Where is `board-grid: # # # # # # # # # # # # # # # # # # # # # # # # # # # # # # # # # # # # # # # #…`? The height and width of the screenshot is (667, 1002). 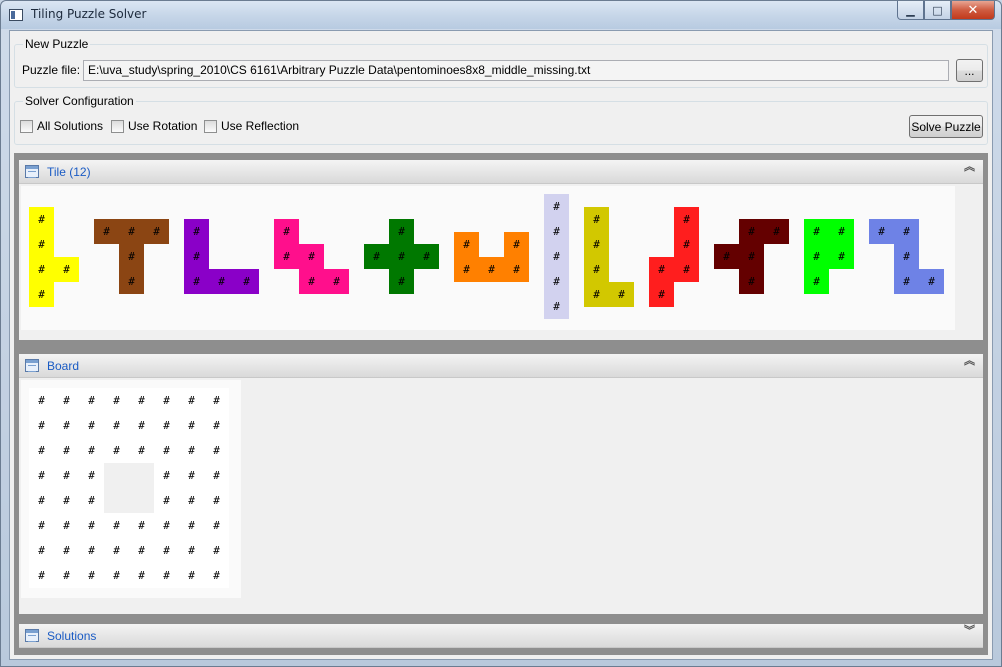
board-grid: # # # # # # # # # # # # # # # # # # # # # # # # # # # # # # # # # # # # # # # #… is located at coordinates (129, 488).